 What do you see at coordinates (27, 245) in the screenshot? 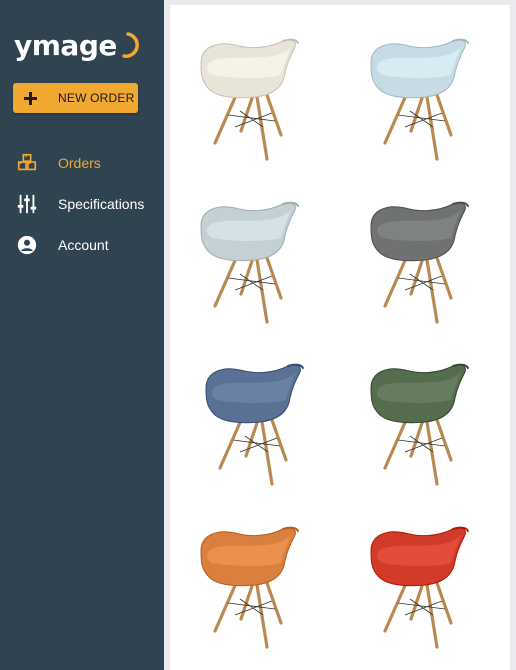
I see `account-circle-icon` at bounding box center [27, 245].